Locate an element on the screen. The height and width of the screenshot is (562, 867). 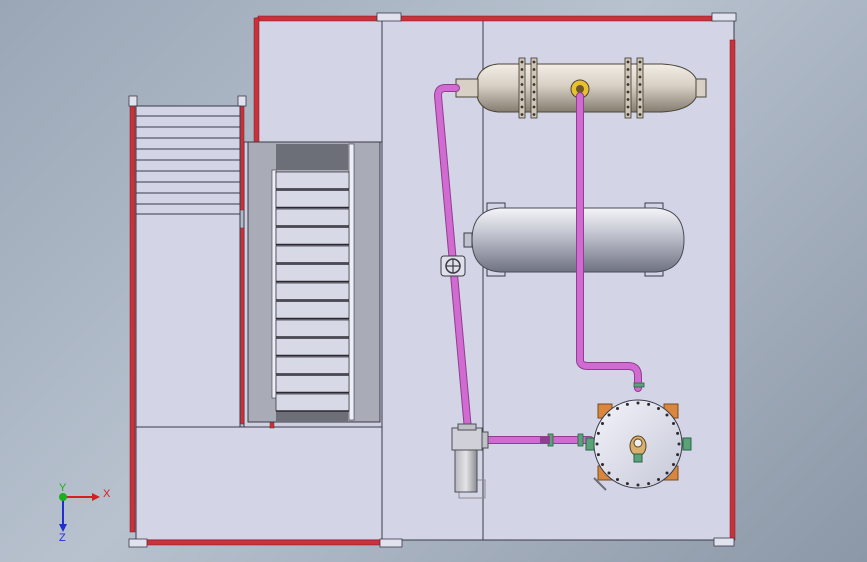
reactor-nozzle-green is located at coordinates (638, 458).